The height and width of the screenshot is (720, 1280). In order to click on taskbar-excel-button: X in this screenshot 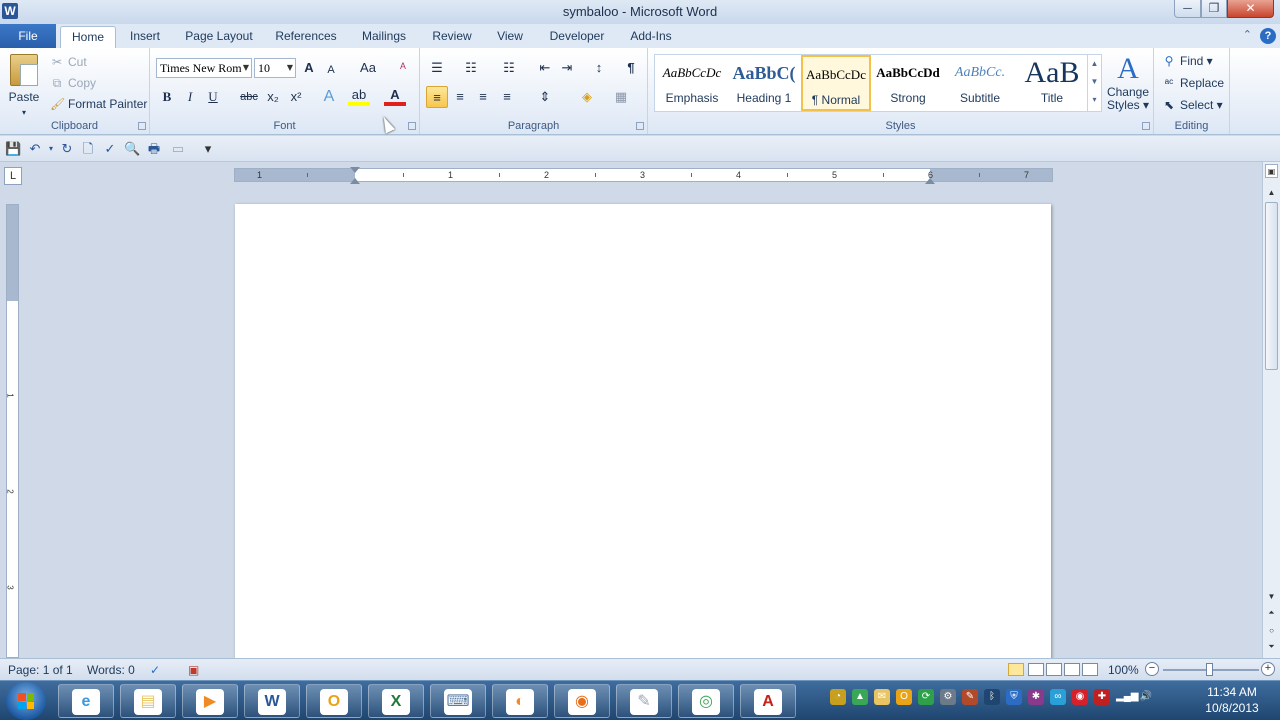, I will do `click(396, 701)`.